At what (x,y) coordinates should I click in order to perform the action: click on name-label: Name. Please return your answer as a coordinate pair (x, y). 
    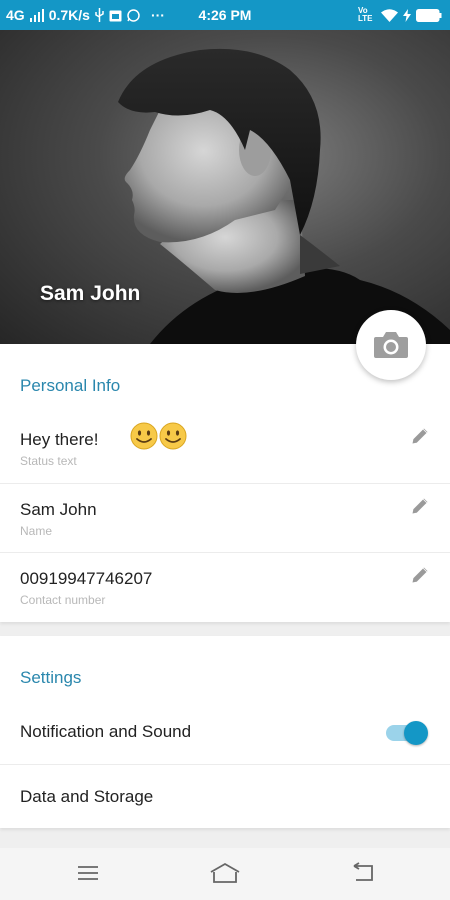
    Looking at the image, I should click on (36, 531).